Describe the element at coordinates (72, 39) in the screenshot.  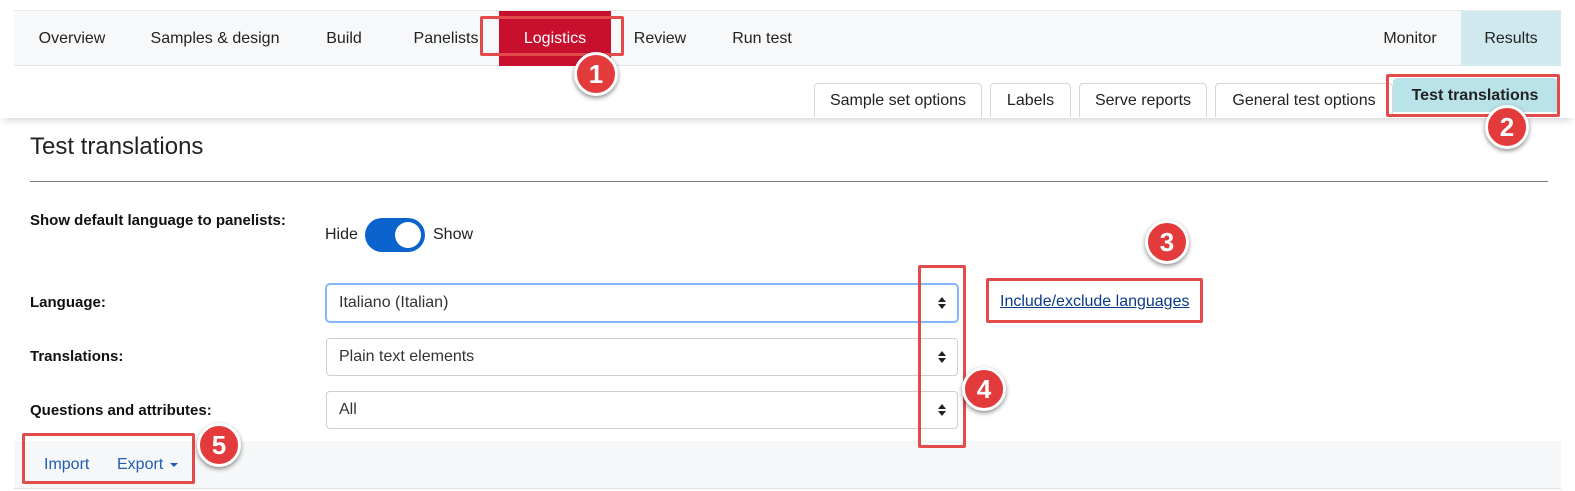
I see `nav-overview: Overview` at that location.